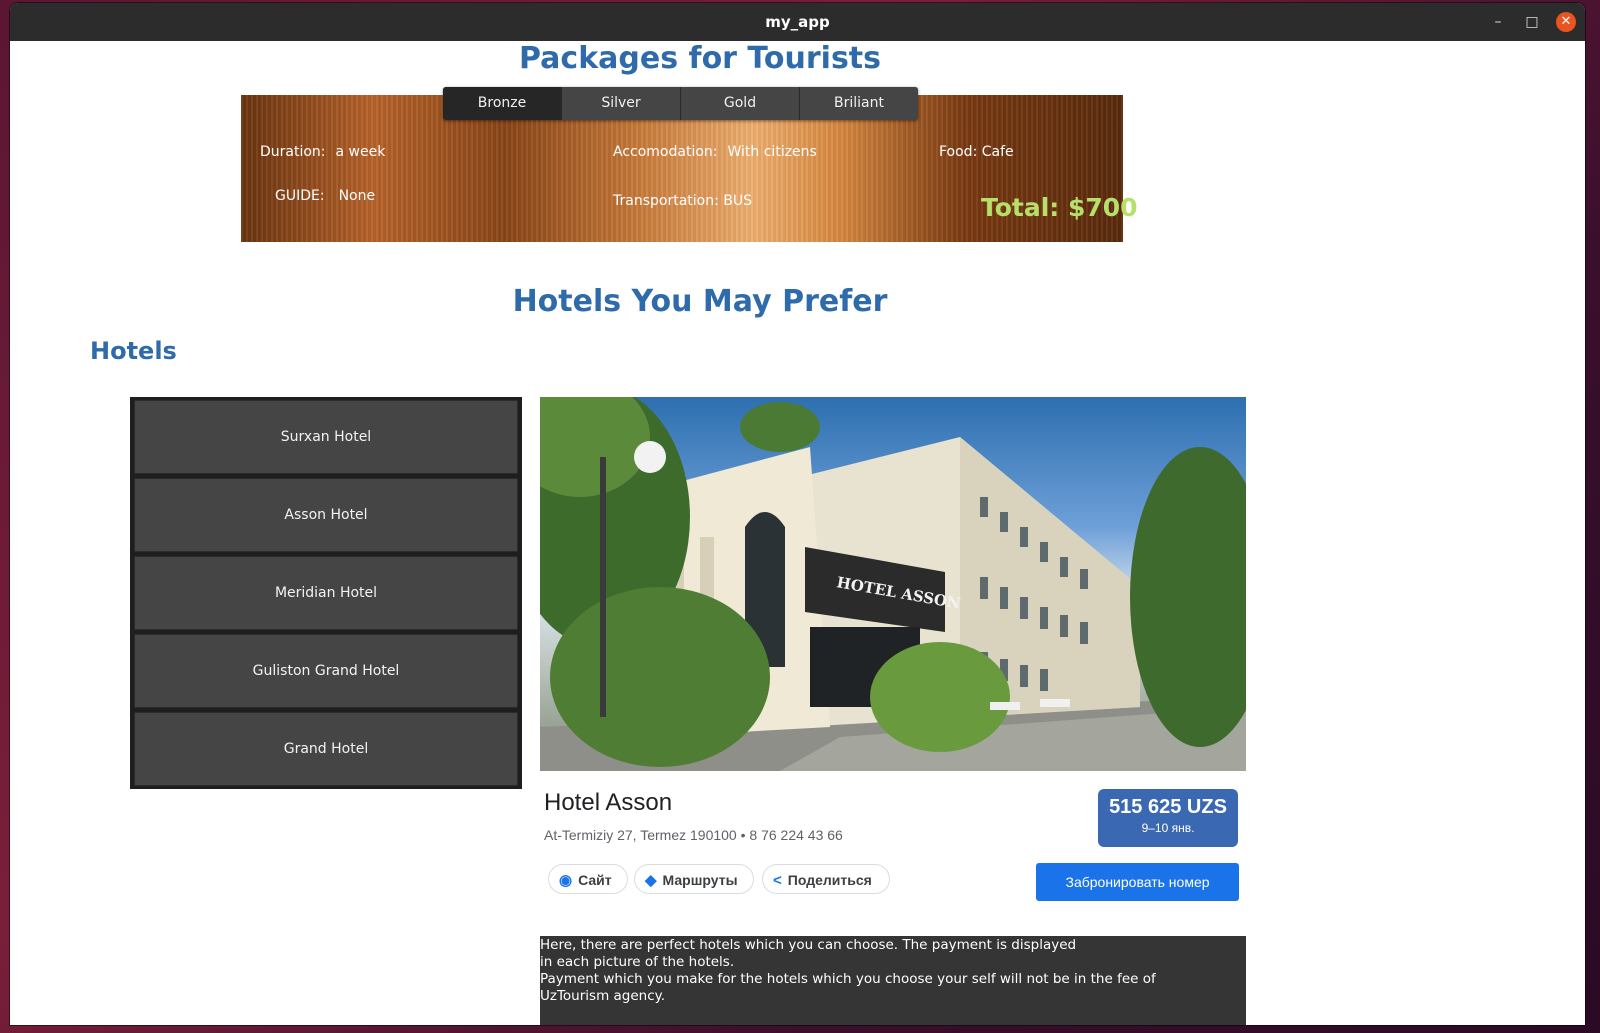  I want to click on site-chip-label: Сайт, so click(595, 880).